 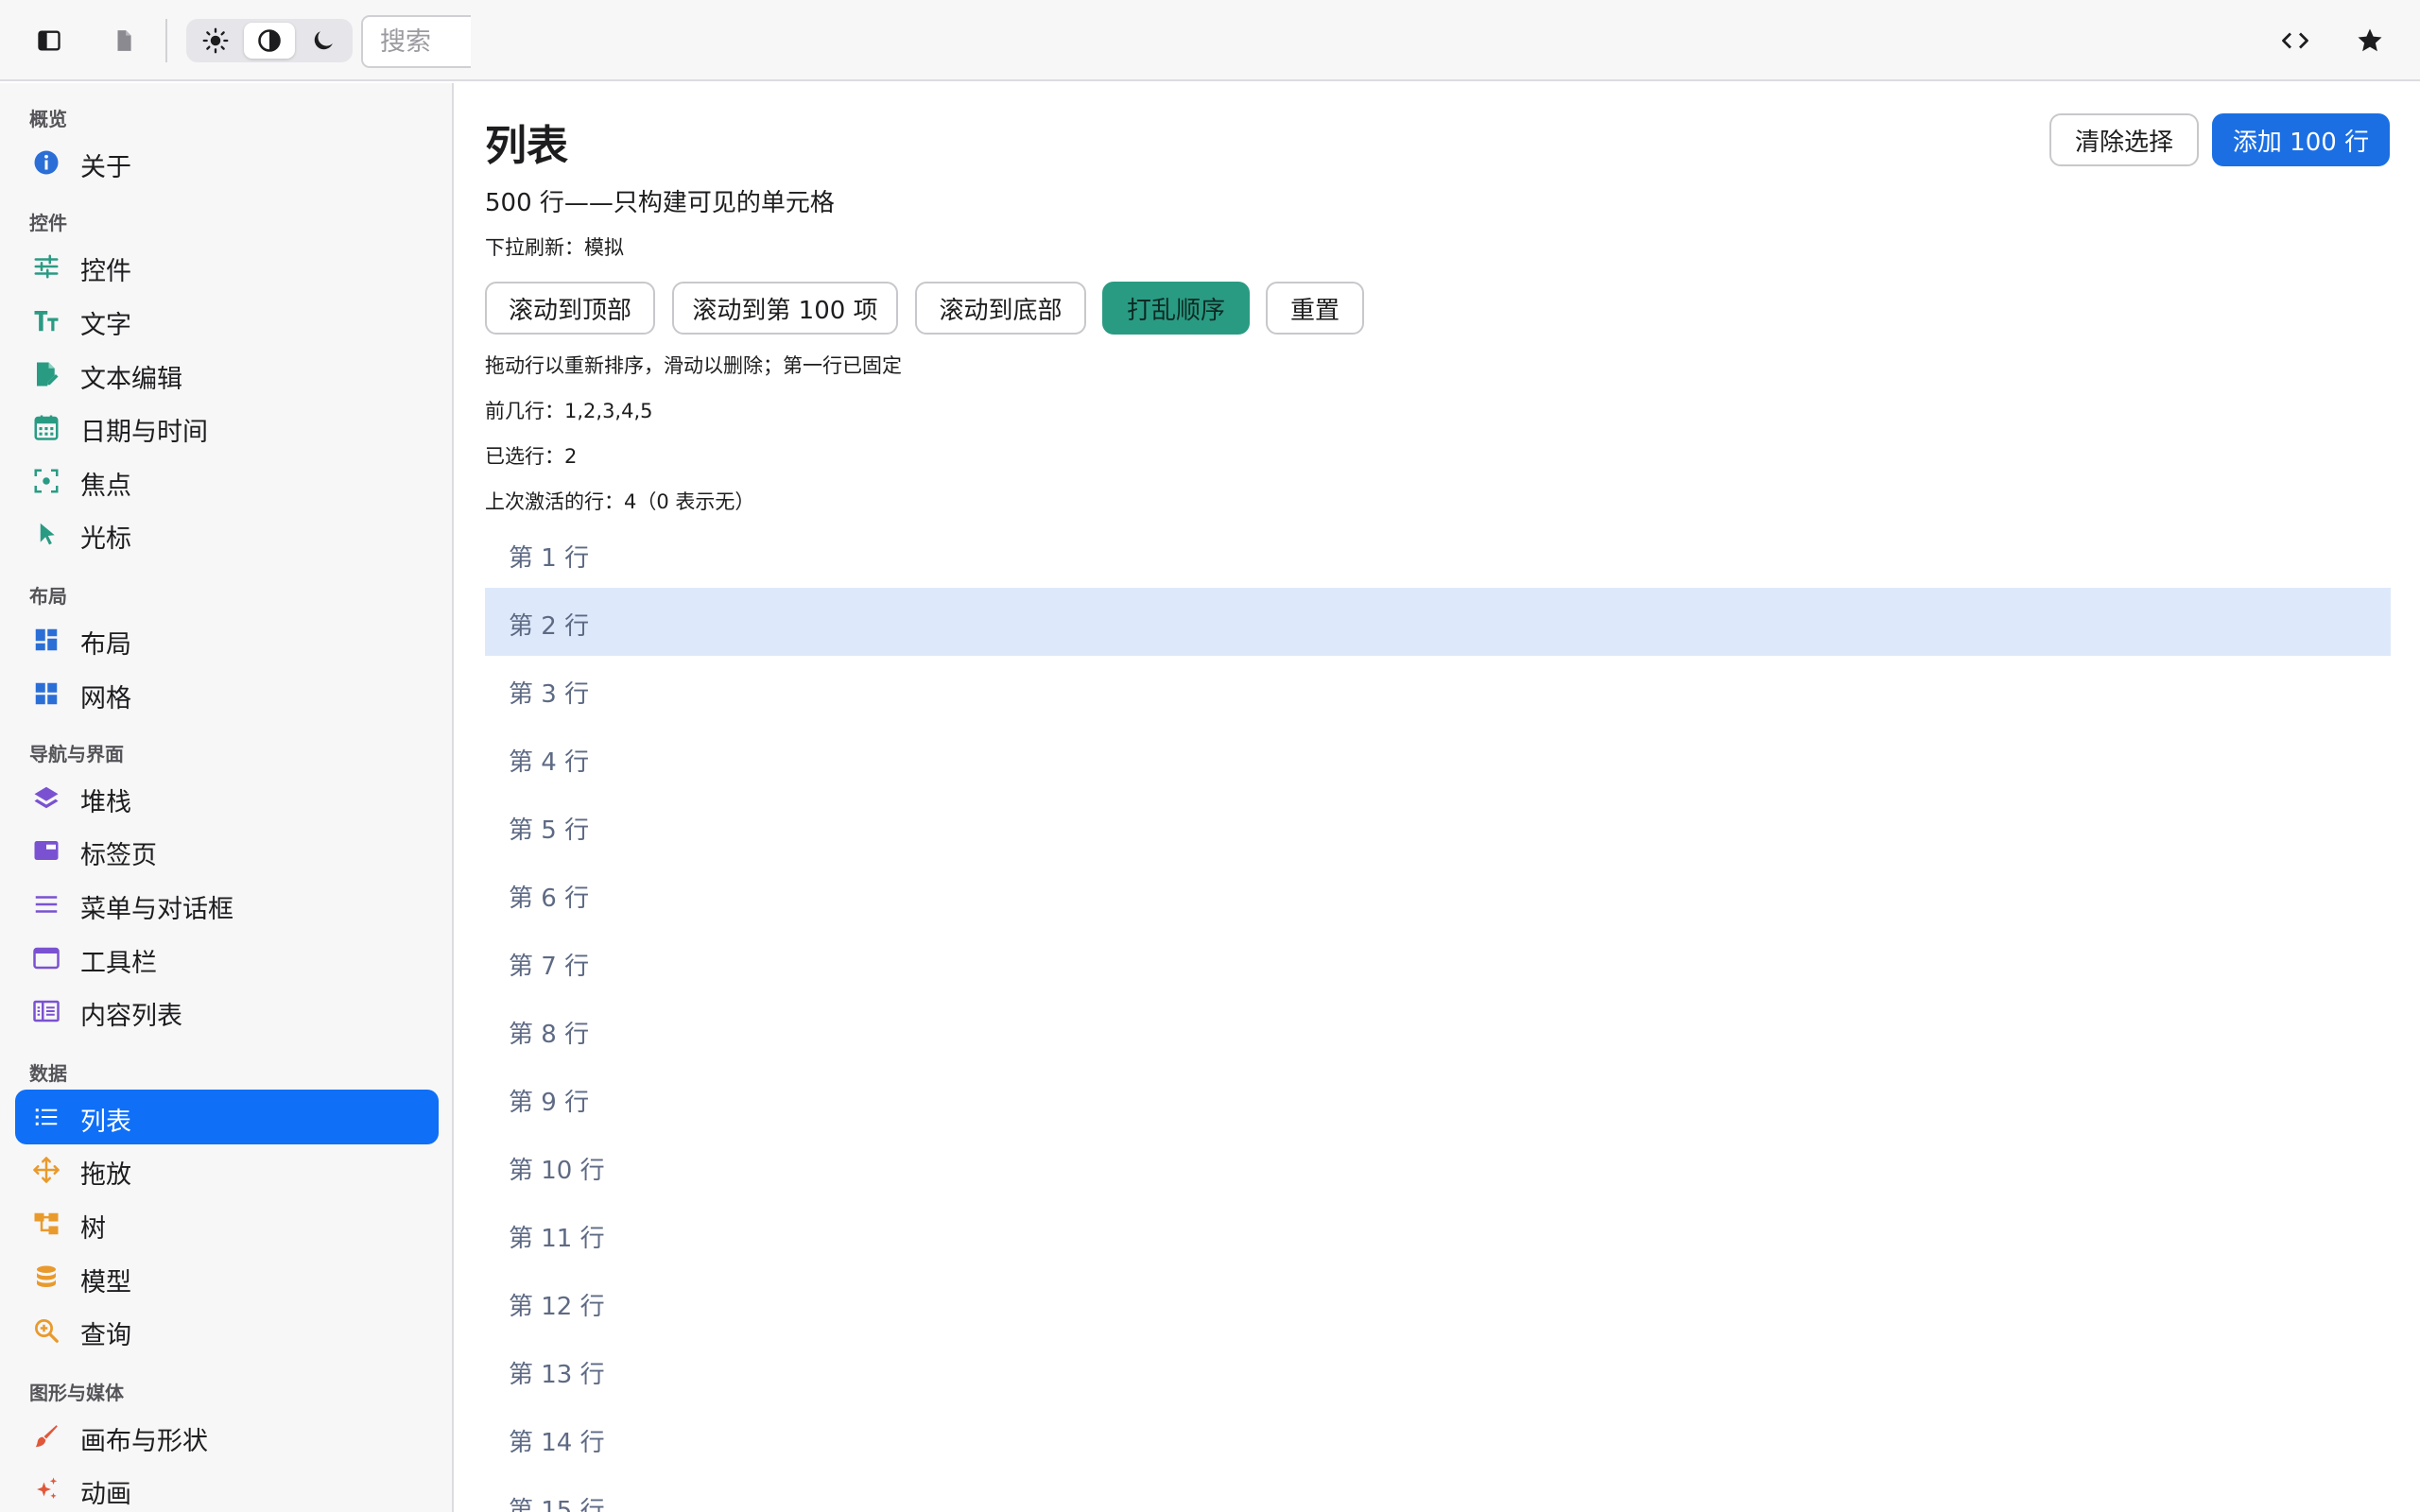 I want to click on row-label: 第 7 行, so click(x=550, y=967).